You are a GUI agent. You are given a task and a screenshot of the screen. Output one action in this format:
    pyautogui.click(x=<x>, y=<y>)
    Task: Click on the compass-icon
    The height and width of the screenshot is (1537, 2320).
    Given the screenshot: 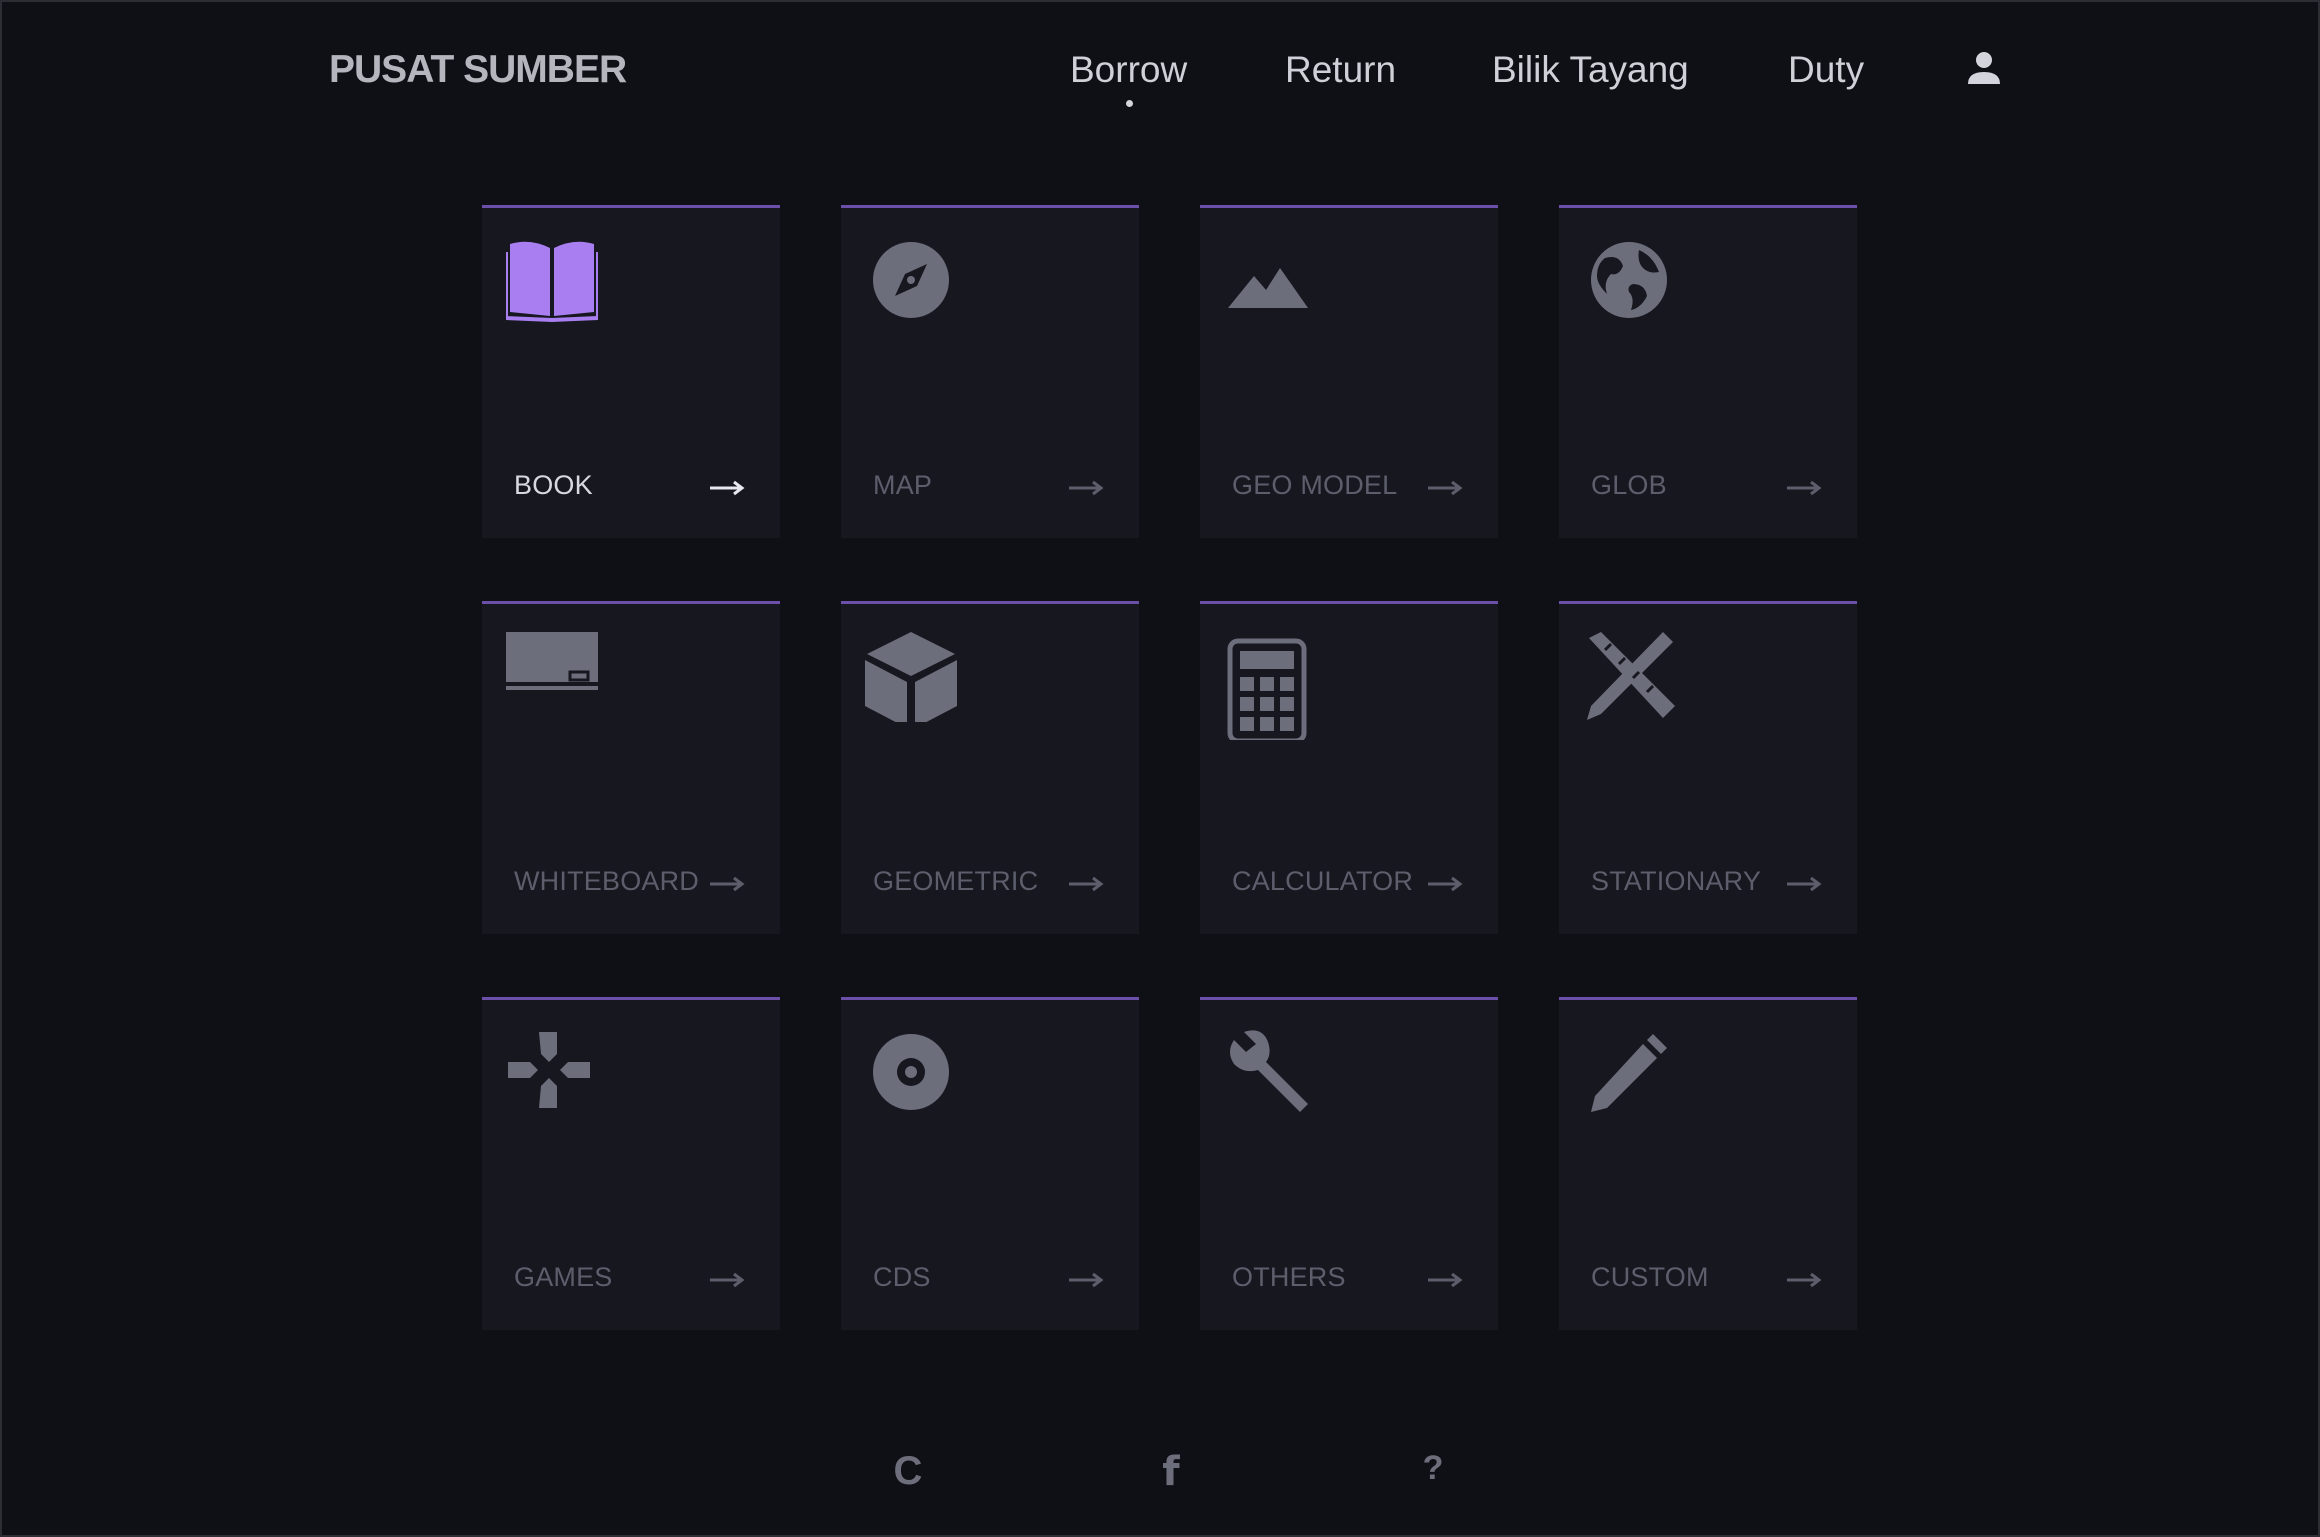 What is the action you would take?
    pyautogui.click(x=911, y=280)
    